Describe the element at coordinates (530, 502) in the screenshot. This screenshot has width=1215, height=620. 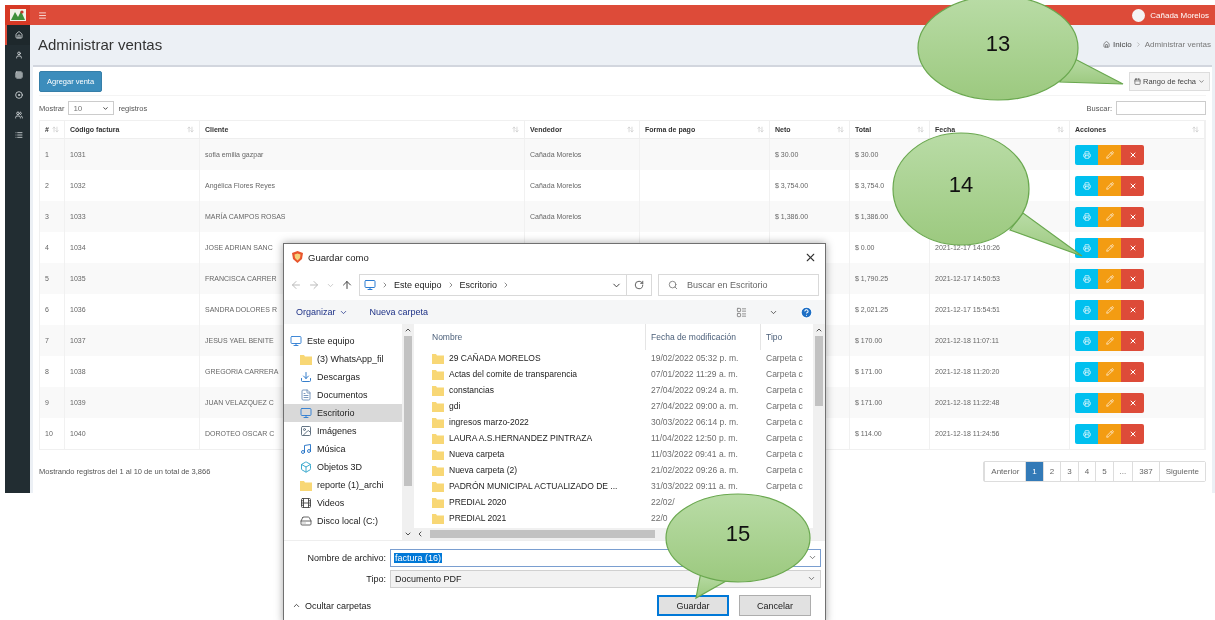
I see `file-row: PREDIAL 2020` at that location.